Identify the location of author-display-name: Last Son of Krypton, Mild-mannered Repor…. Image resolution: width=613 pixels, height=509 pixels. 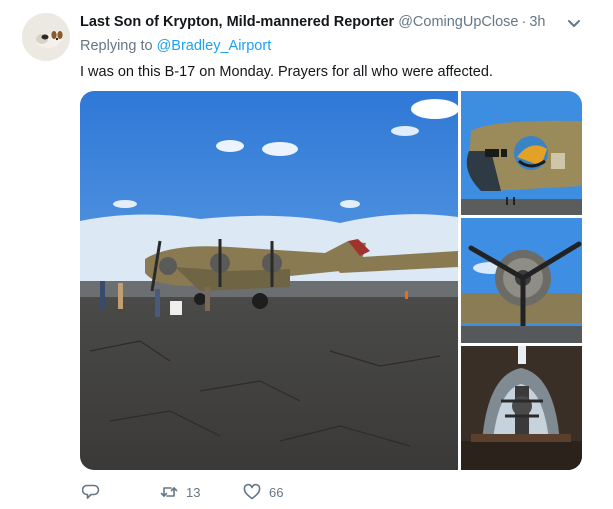
(237, 22).